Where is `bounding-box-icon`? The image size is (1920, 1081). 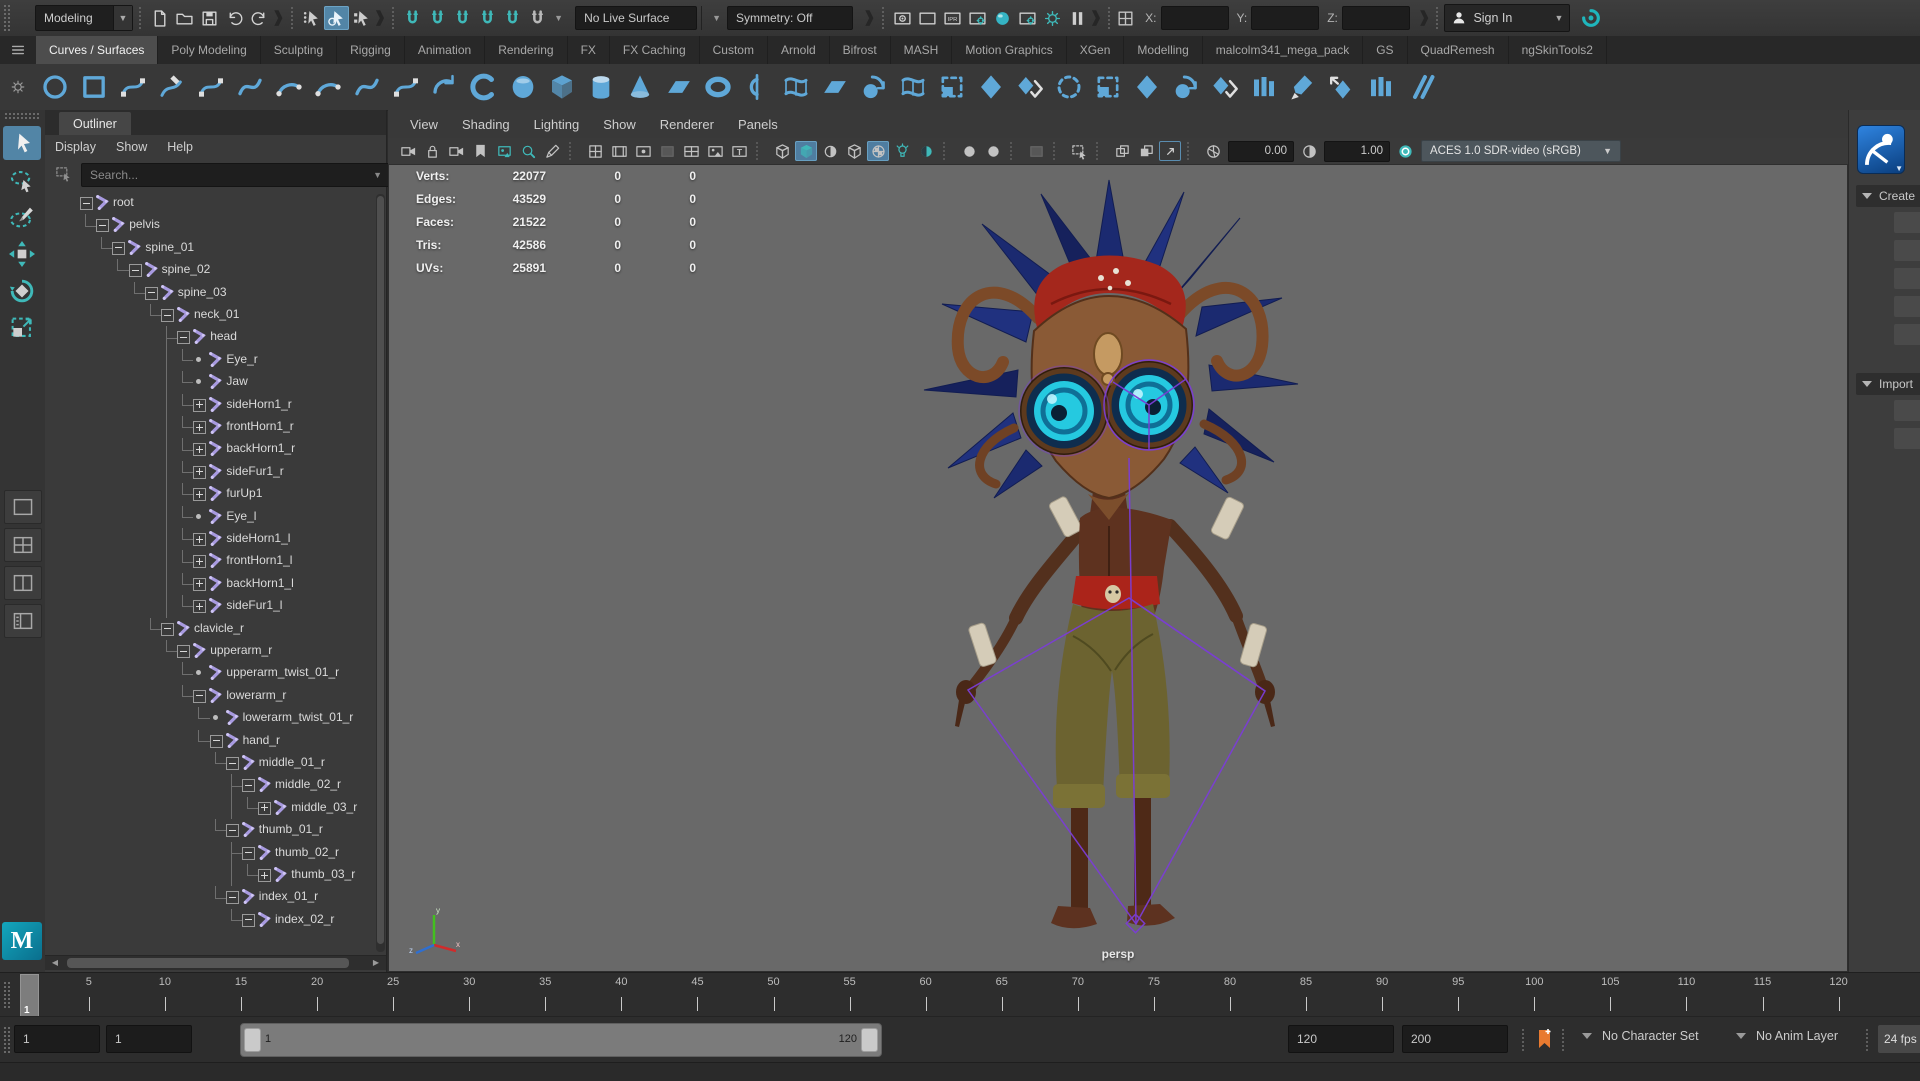 bounding-box-icon is located at coordinates (830, 151).